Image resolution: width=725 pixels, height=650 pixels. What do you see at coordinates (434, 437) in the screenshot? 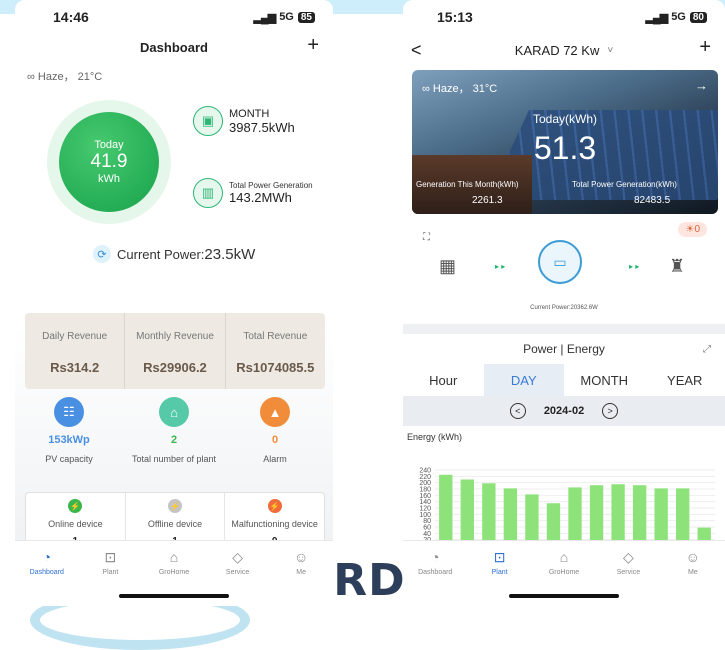
I see `chart-y-label: Energy (kWh)` at bounding box center [434, 437].